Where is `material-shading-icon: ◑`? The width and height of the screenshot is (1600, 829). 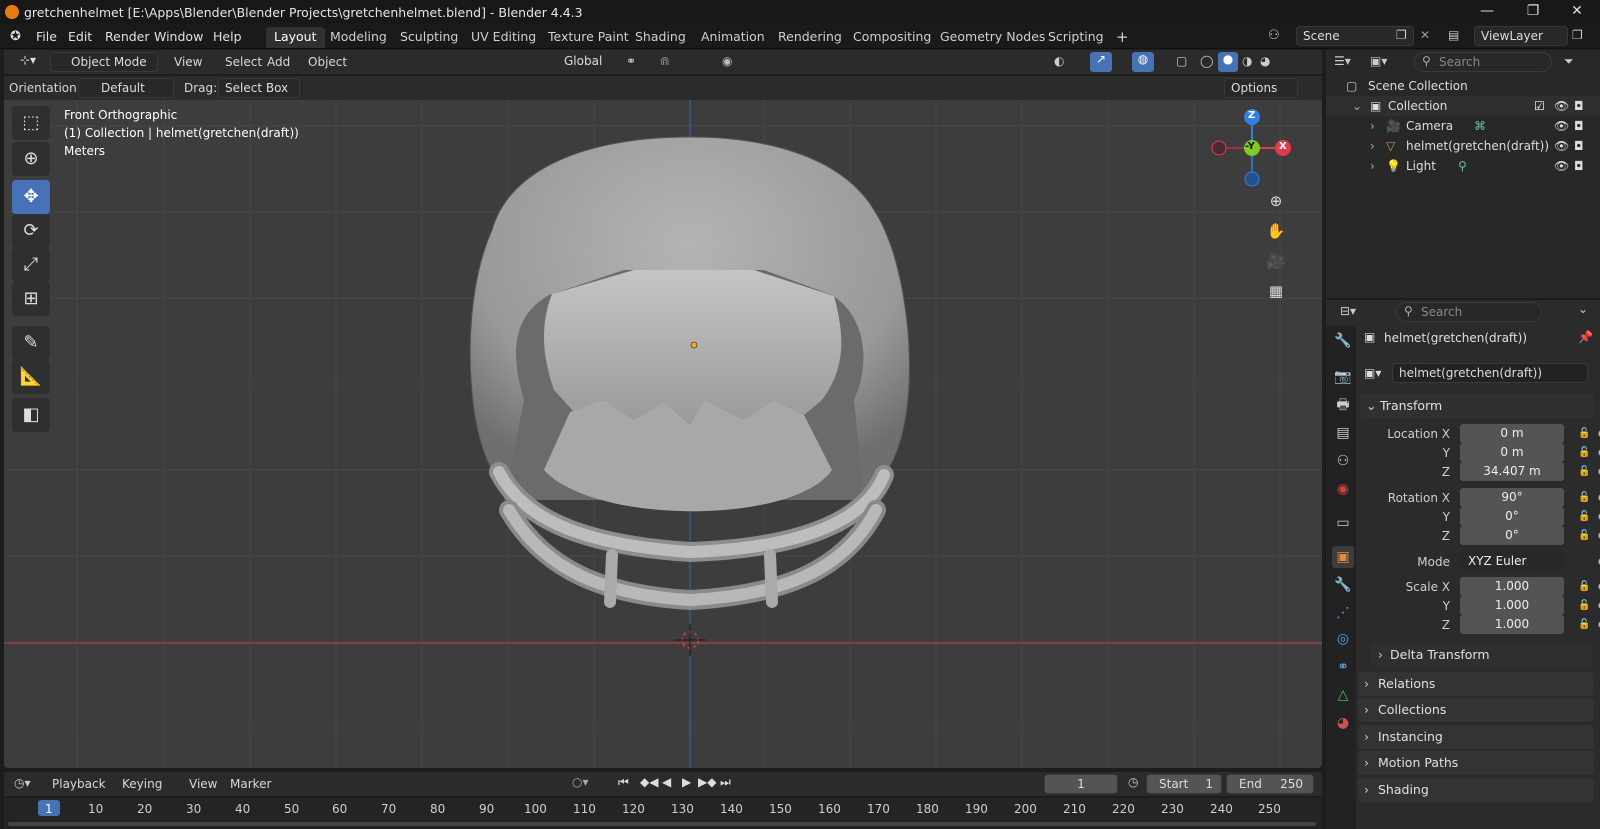 material-shading-icon: ◑ is located at coordinates (1247, 61).